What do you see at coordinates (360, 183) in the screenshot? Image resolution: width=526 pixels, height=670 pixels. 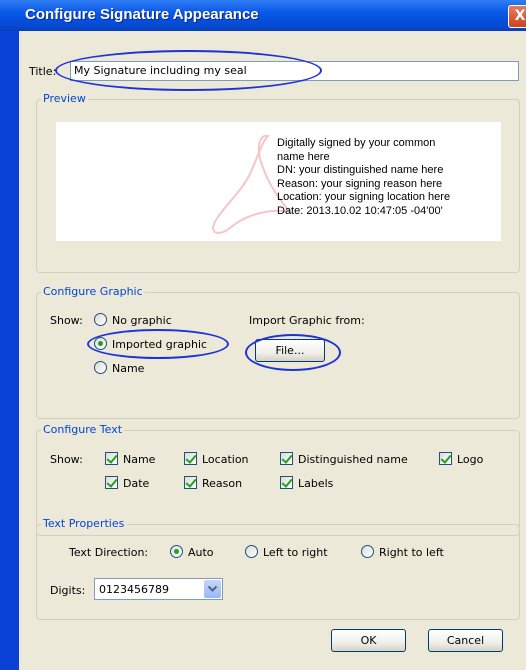 I see `preview-line: Reason: your signing reason here` at bounding box center [360, 183].